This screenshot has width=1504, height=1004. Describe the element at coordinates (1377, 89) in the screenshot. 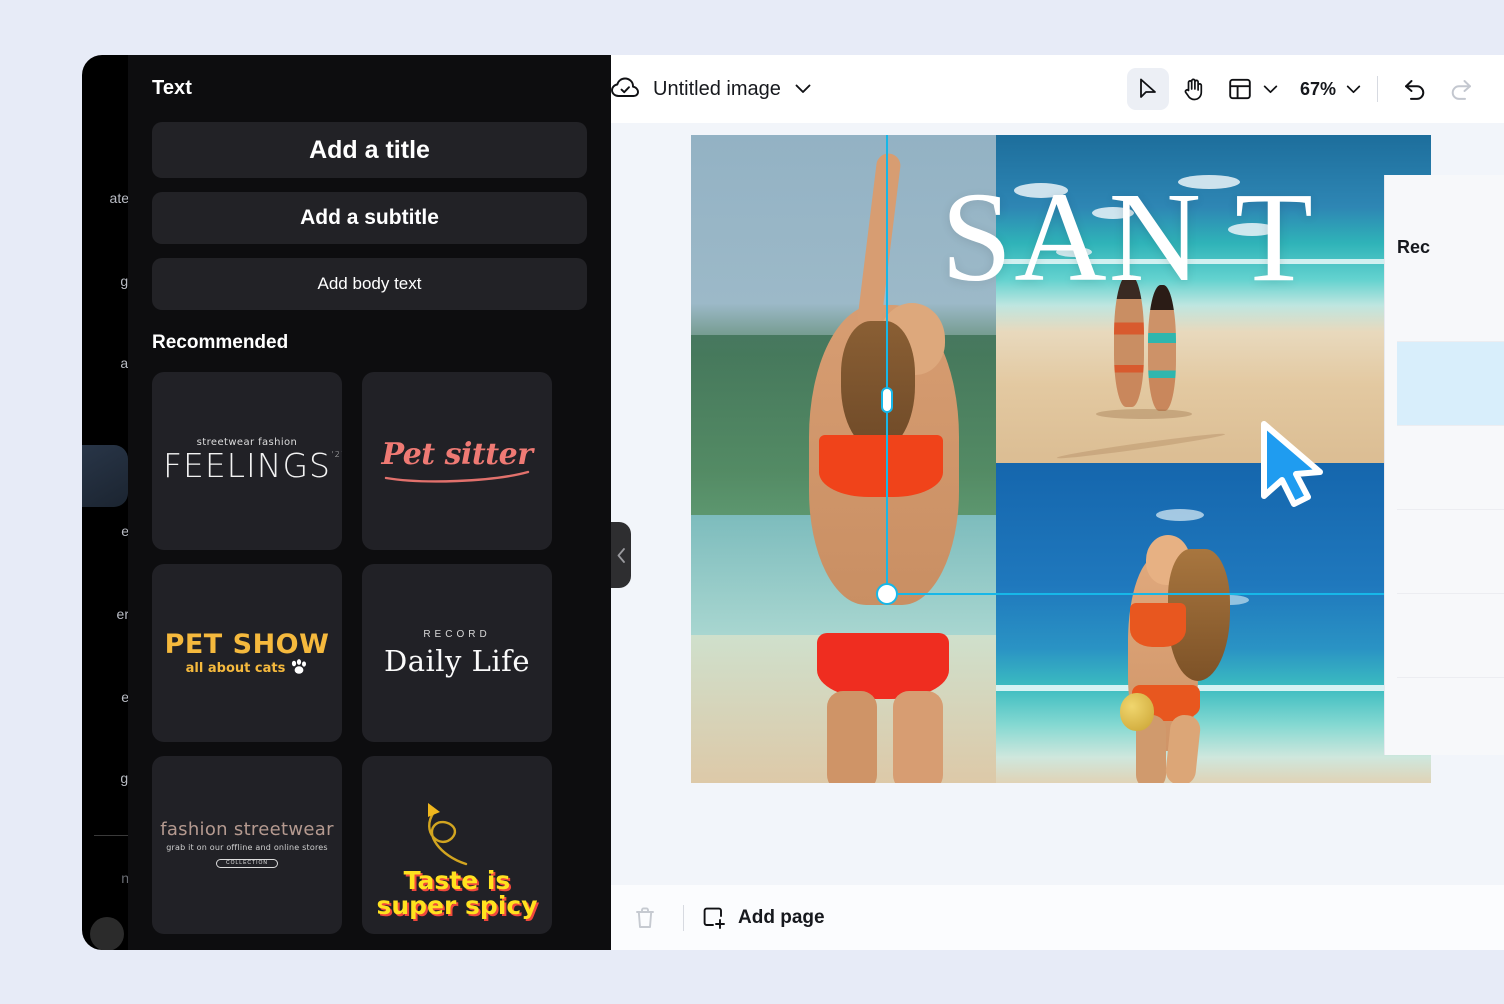

I see `toolbar-divider` at that location.